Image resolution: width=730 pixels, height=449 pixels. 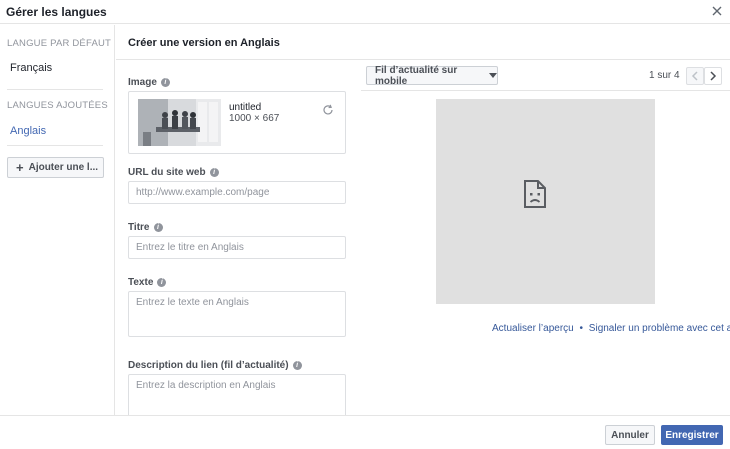 I want to click on image-label-text: Image, so click(x=142, y=82).